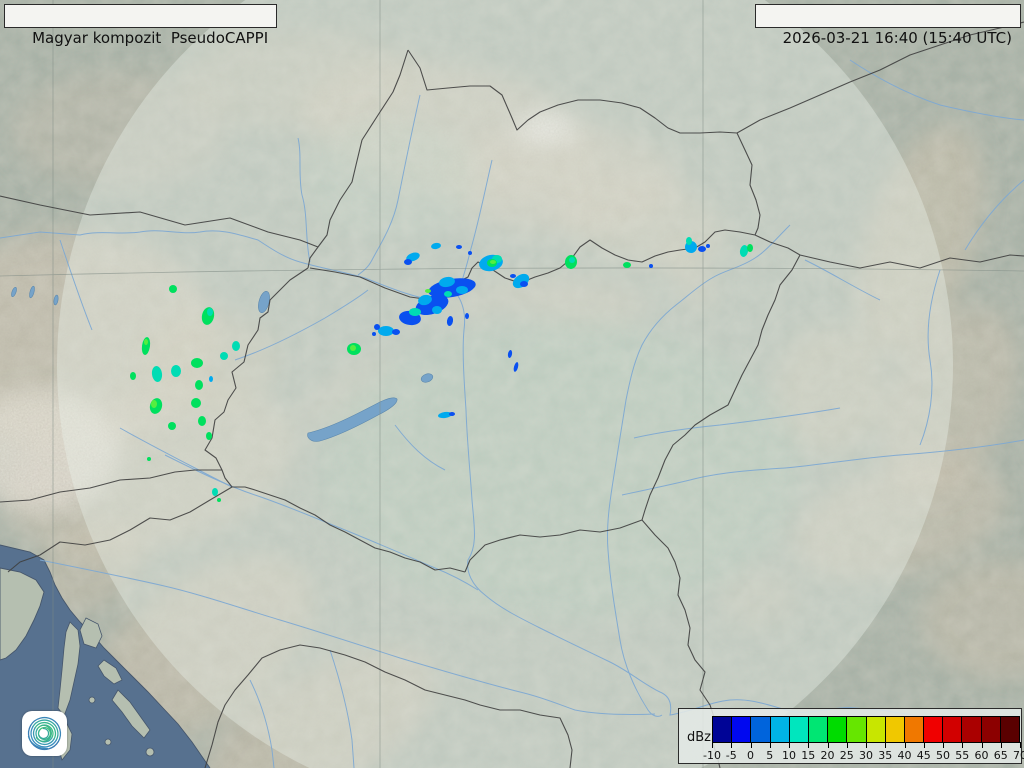 The height and width of the screenshot is (768, 1024). I want to click on dbz-legend: dBz -10 -5 0 5 10 15 20 25 30 35 40 45 50 55 60 65 70, so click(851, 736).